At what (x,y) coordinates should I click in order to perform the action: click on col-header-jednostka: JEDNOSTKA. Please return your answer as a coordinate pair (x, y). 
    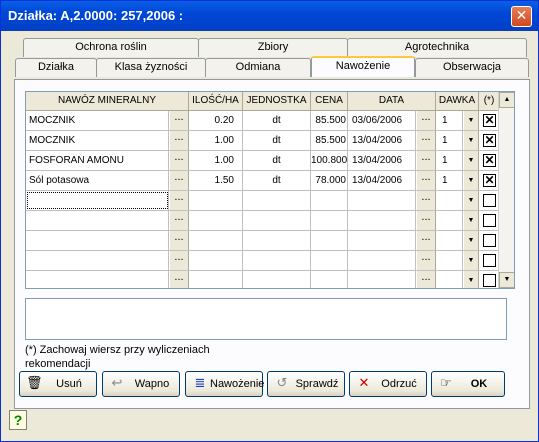
    Looking at the image, I should click on (277, 101).